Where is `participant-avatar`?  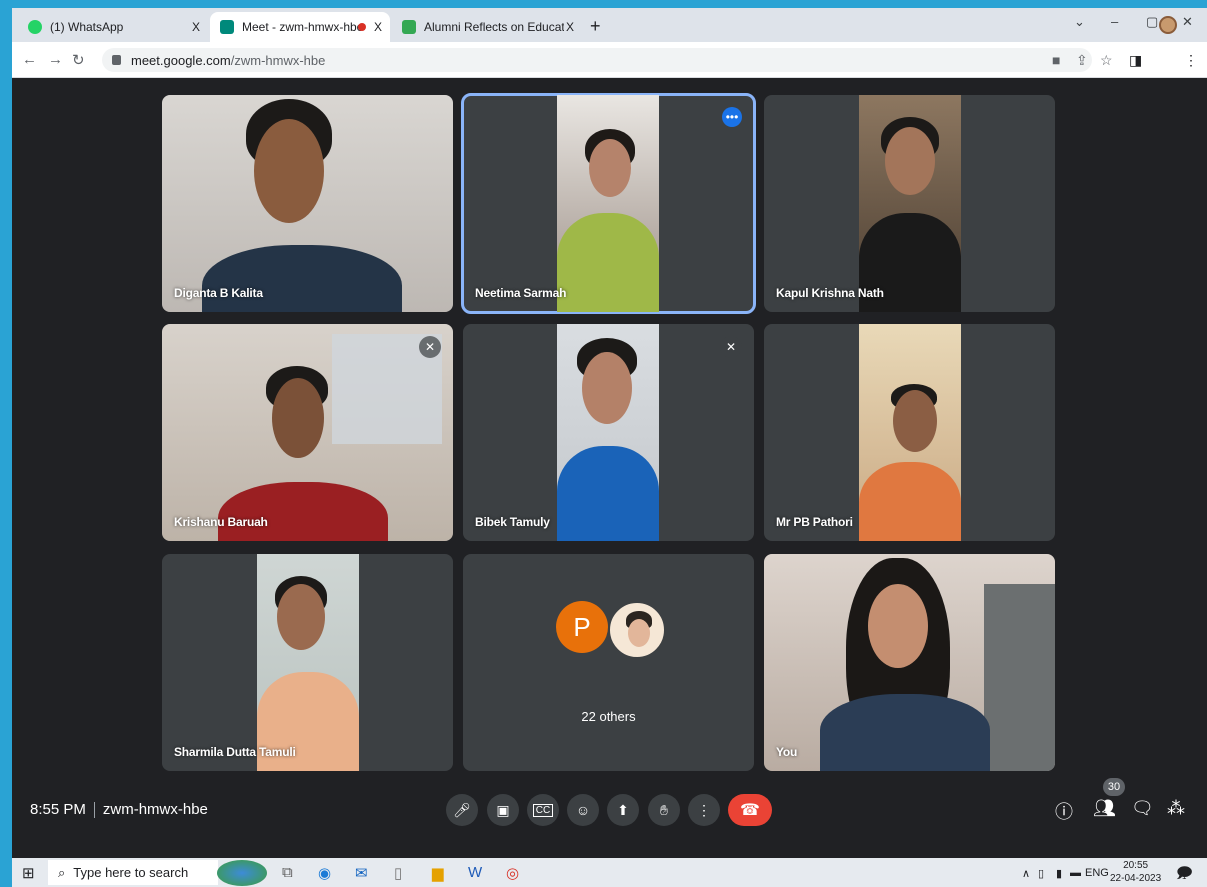
participant-avatar is located at coordinates (637, 630).